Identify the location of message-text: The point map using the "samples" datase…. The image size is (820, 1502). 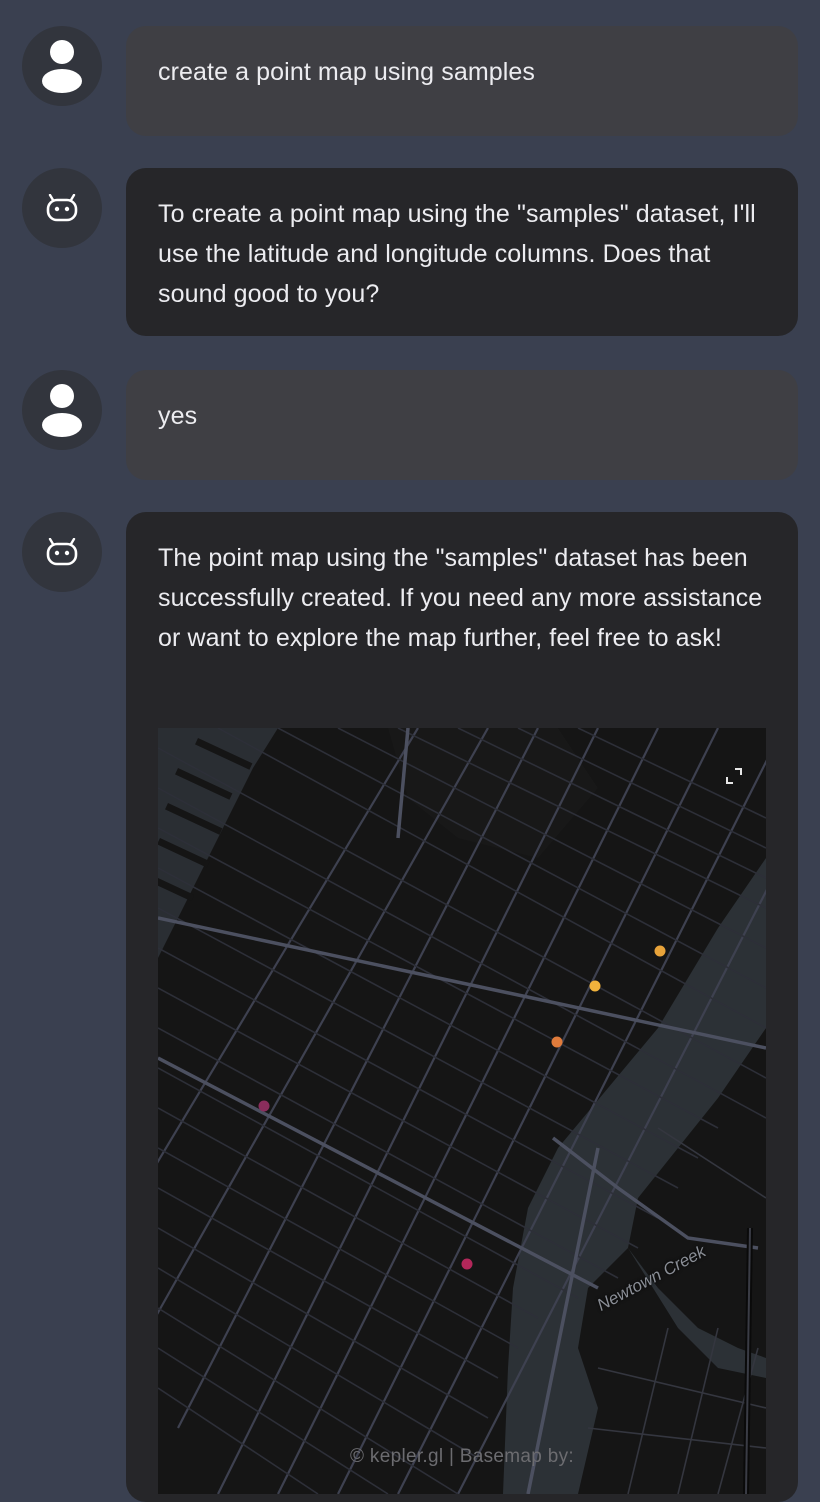
(460, 598).